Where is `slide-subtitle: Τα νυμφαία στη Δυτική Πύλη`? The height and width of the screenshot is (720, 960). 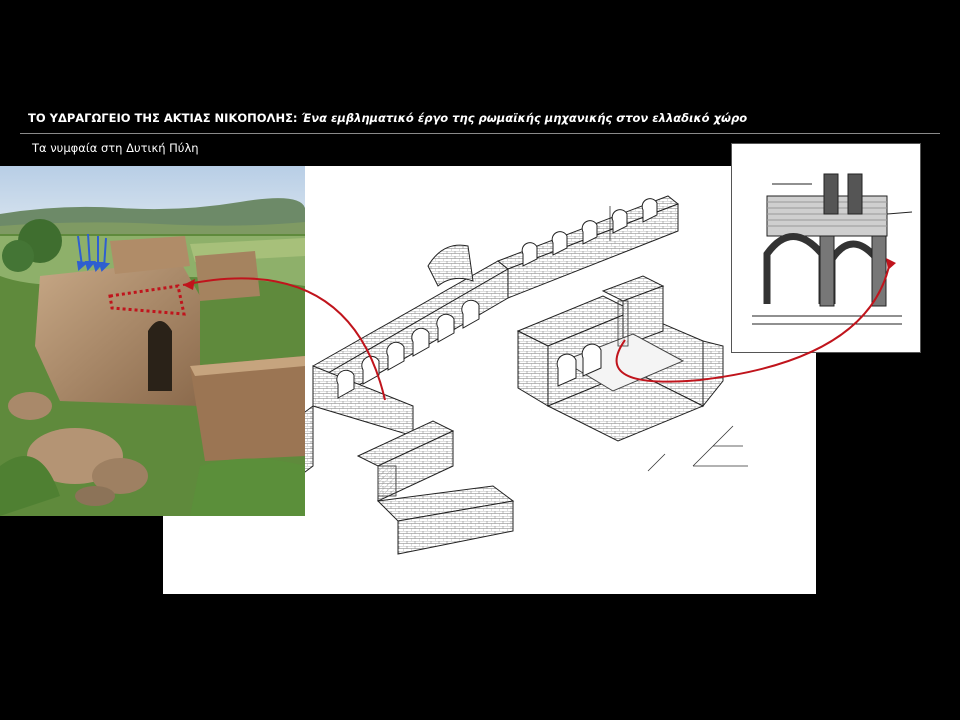
slide-subtitle: Τα νυμφαία στη Δυτική Πύλη is located at coordinates (115, 148).